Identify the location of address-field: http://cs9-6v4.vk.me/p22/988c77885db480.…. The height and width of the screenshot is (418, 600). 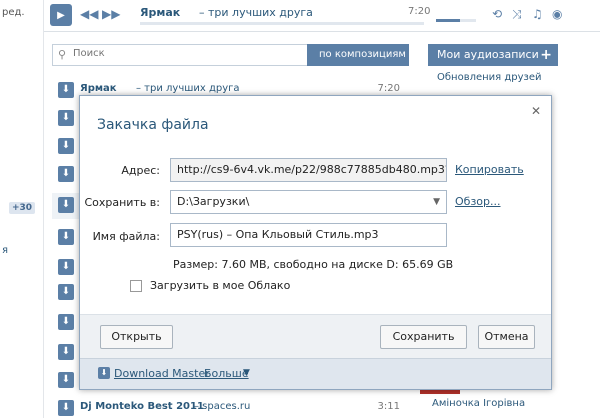
(308, 170).